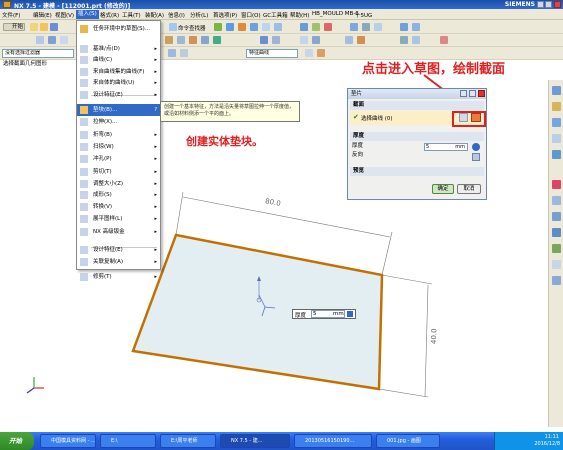 This screenshot has width=563, height=450. What do you see at coordinates (118, 83) in the screenshot?
I see `insert-menu-item: 来自体的曲线(U) ▸` at bounding box center [118, 83].